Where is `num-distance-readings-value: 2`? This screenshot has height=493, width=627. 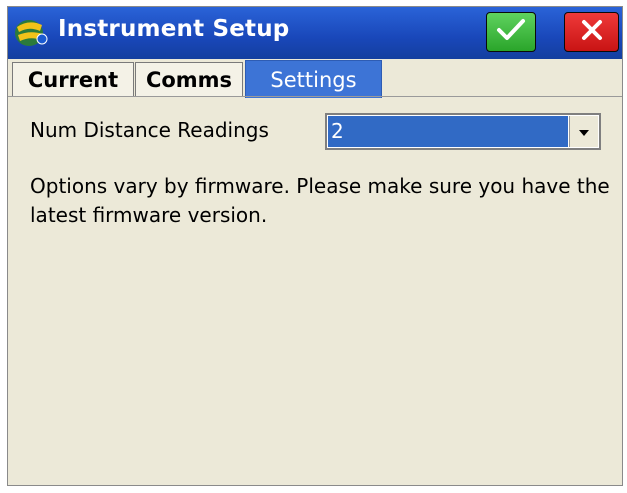 num-distance-readings-value: 2 is located at coordinates (448, 131).